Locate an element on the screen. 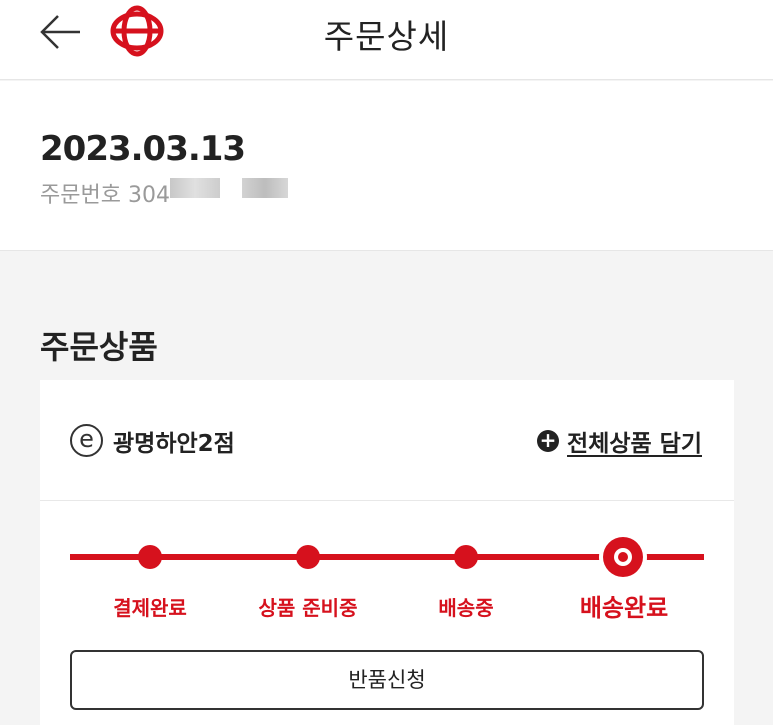  section-title: 주문상품 is located at coordinates (99, 347).